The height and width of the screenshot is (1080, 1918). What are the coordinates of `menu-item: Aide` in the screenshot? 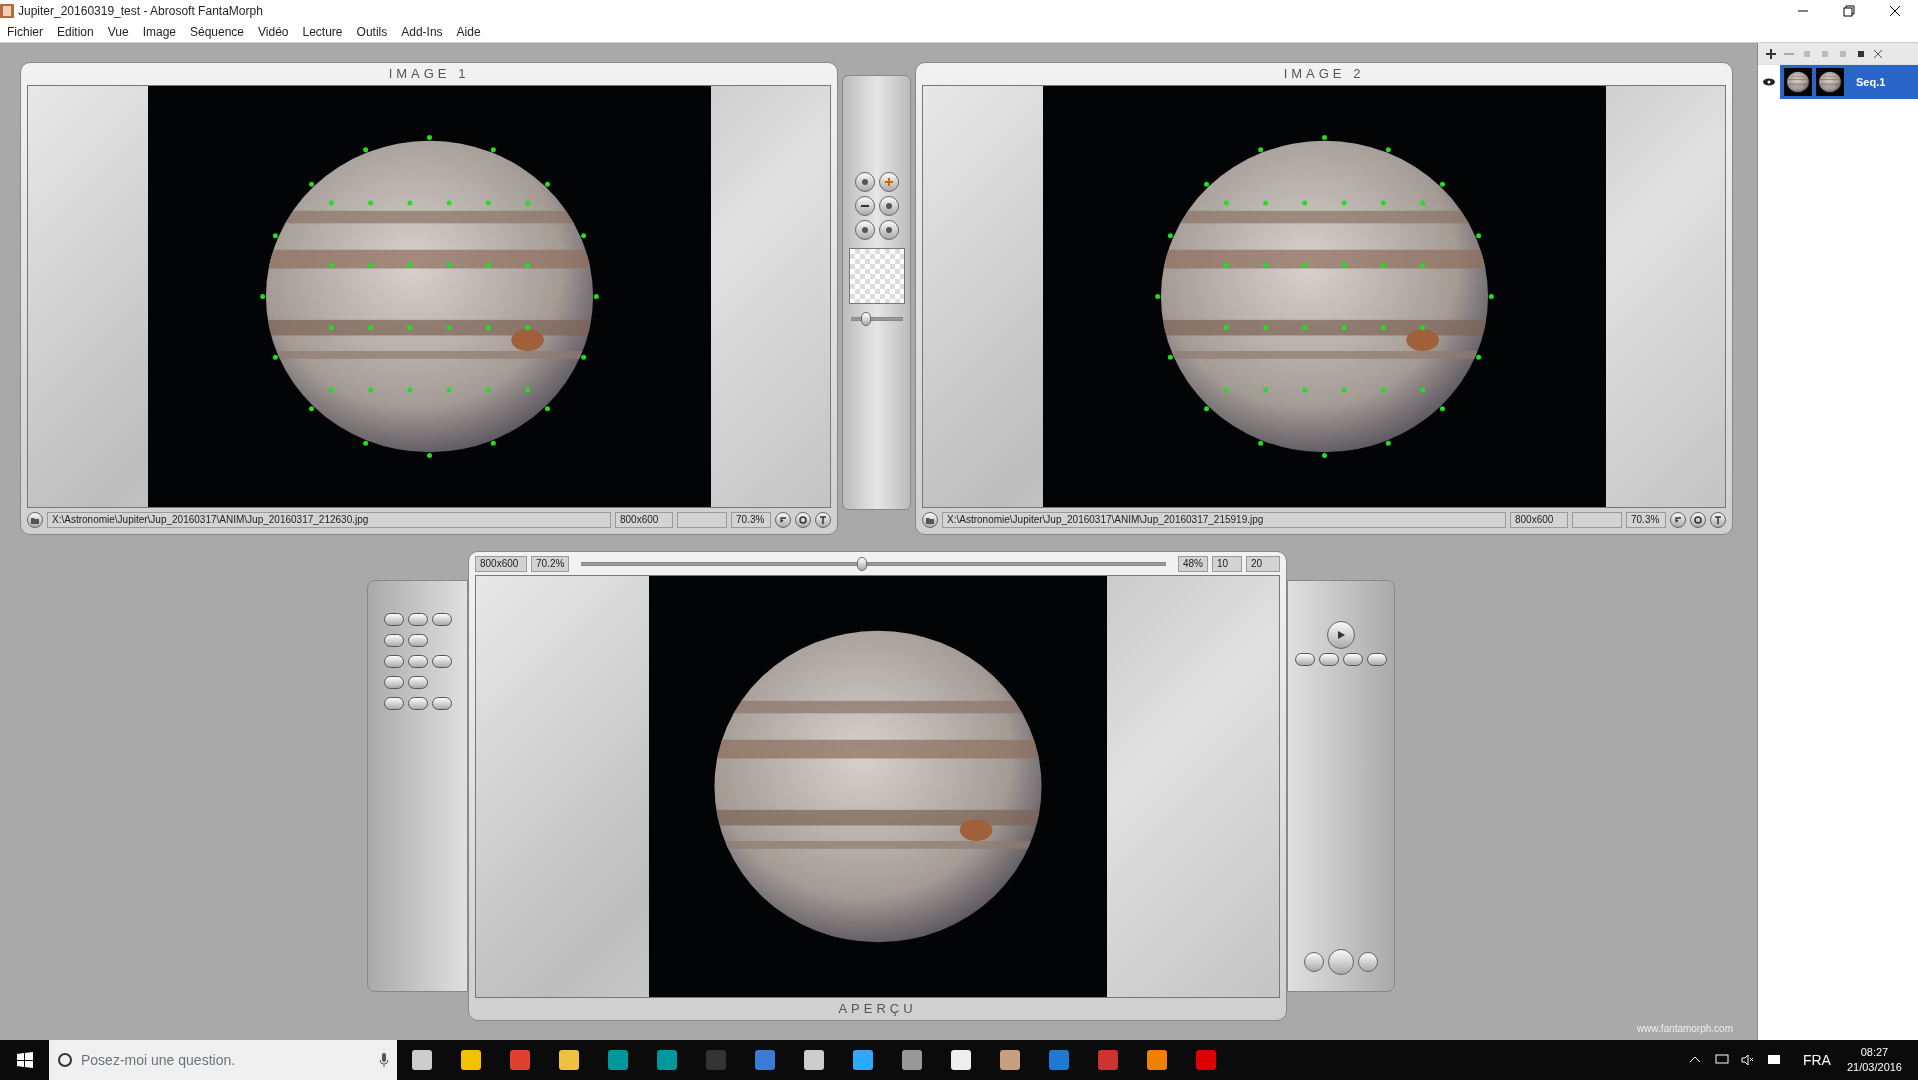 It's located at (468, 32).